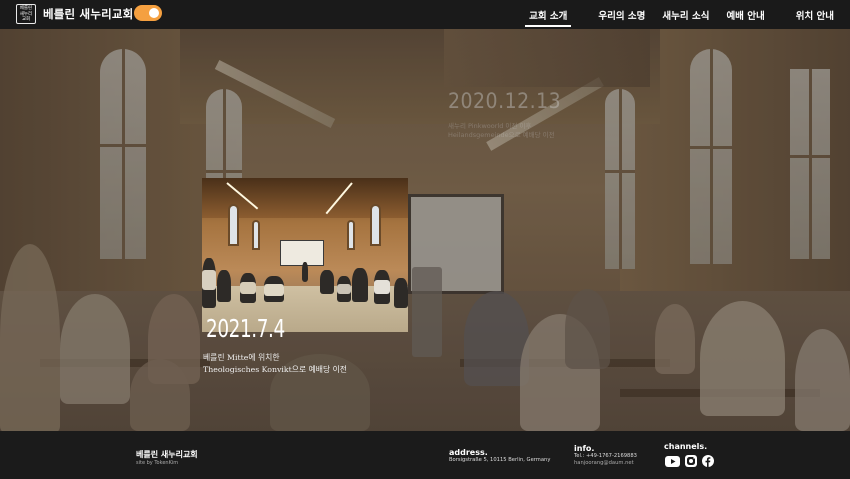 The width and height of the screenshot is (850, 479). Describe the element at coordinates (686, 446) in the screenshot. I see `footer-channels-title: channels.` at that location.